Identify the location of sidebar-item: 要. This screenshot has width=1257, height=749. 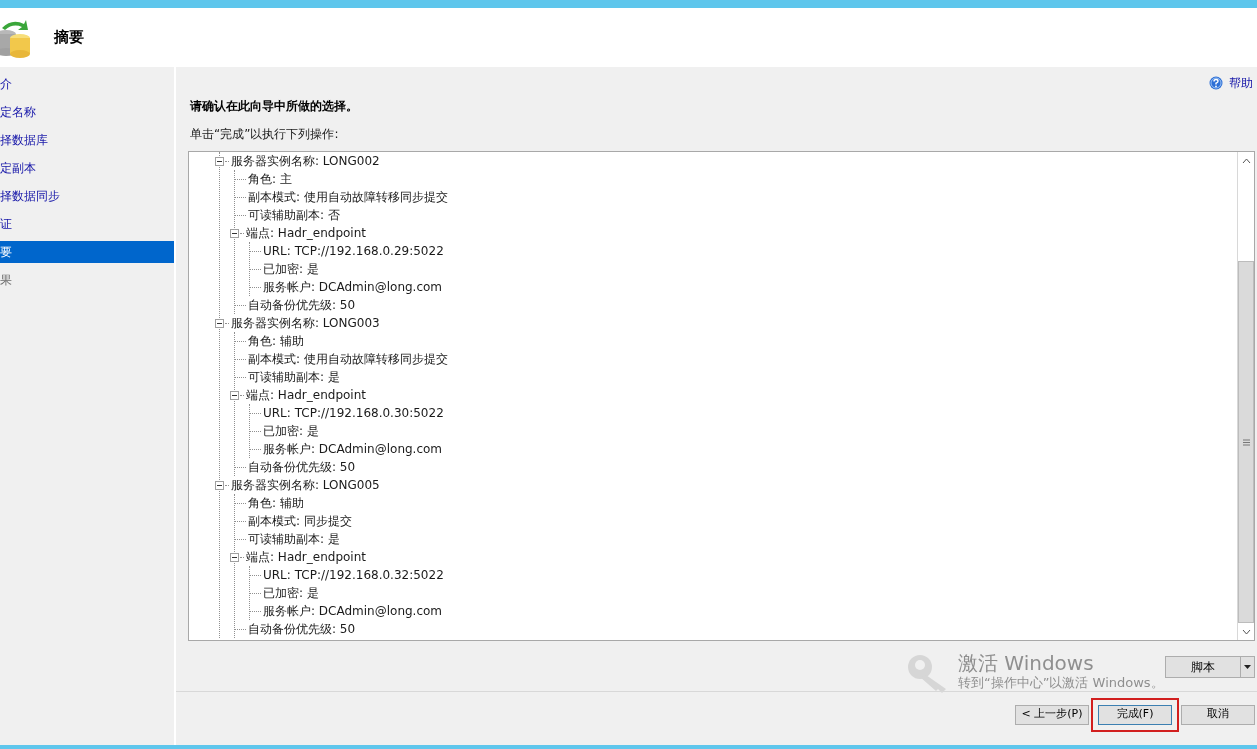
(87, 252).